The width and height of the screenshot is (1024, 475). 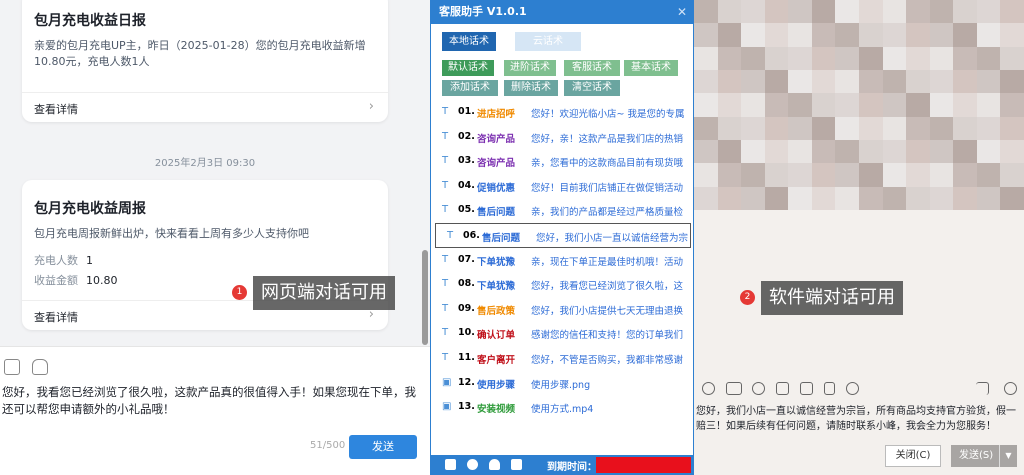 What do you see at coordinates (592, 68) in the screenshot?
I see `cat-service-button: 客服话术` at bounding box center [592, 68].